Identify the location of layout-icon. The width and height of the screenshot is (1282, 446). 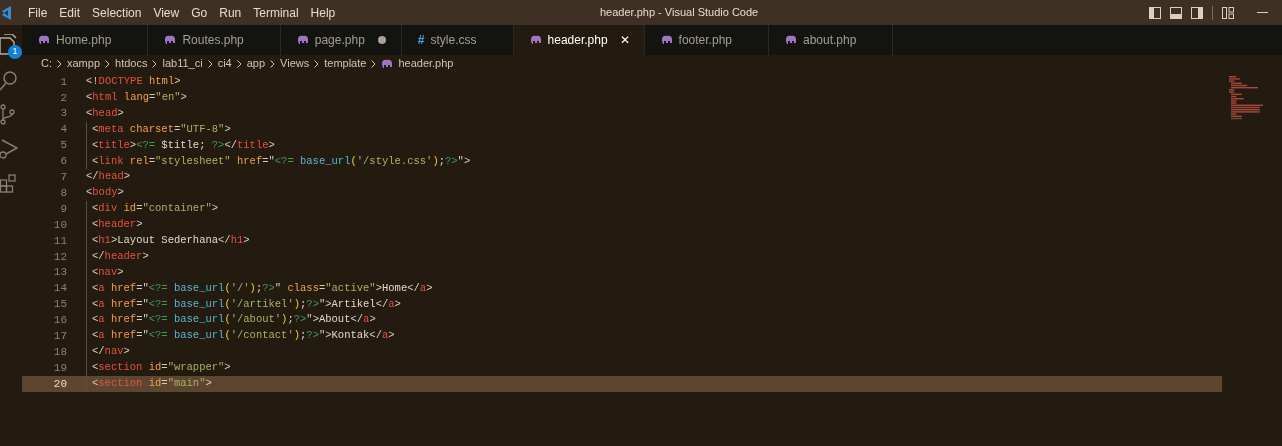
(1228, 12).